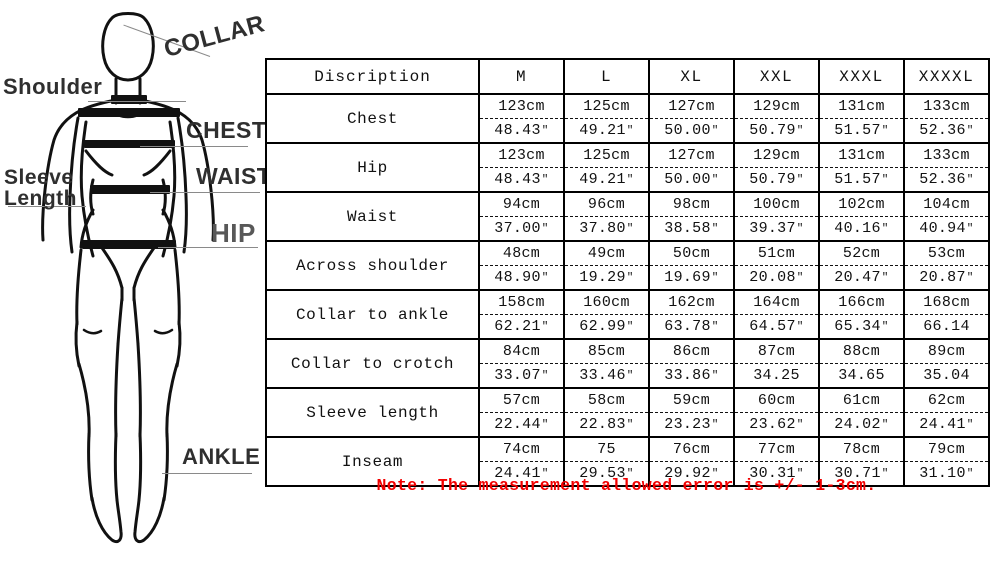  I want to click on value-inch-number: 19.69, so click(687, 277).